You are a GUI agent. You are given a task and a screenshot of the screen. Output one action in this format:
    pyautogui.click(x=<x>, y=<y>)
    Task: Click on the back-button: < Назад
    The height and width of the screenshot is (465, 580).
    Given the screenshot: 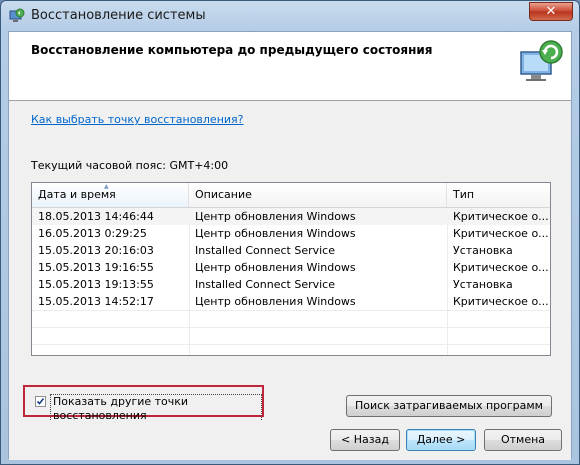 What is the action you would take?
    pyautogui.click(x=365, y=440)
    